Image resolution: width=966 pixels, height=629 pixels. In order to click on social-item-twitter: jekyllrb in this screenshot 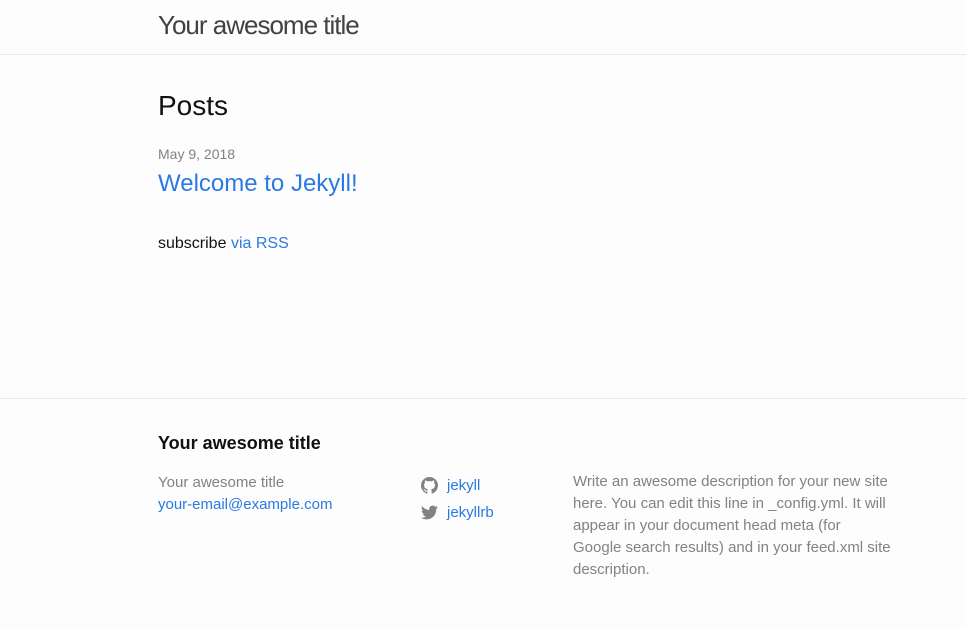, I will do `click(457, 512)`.